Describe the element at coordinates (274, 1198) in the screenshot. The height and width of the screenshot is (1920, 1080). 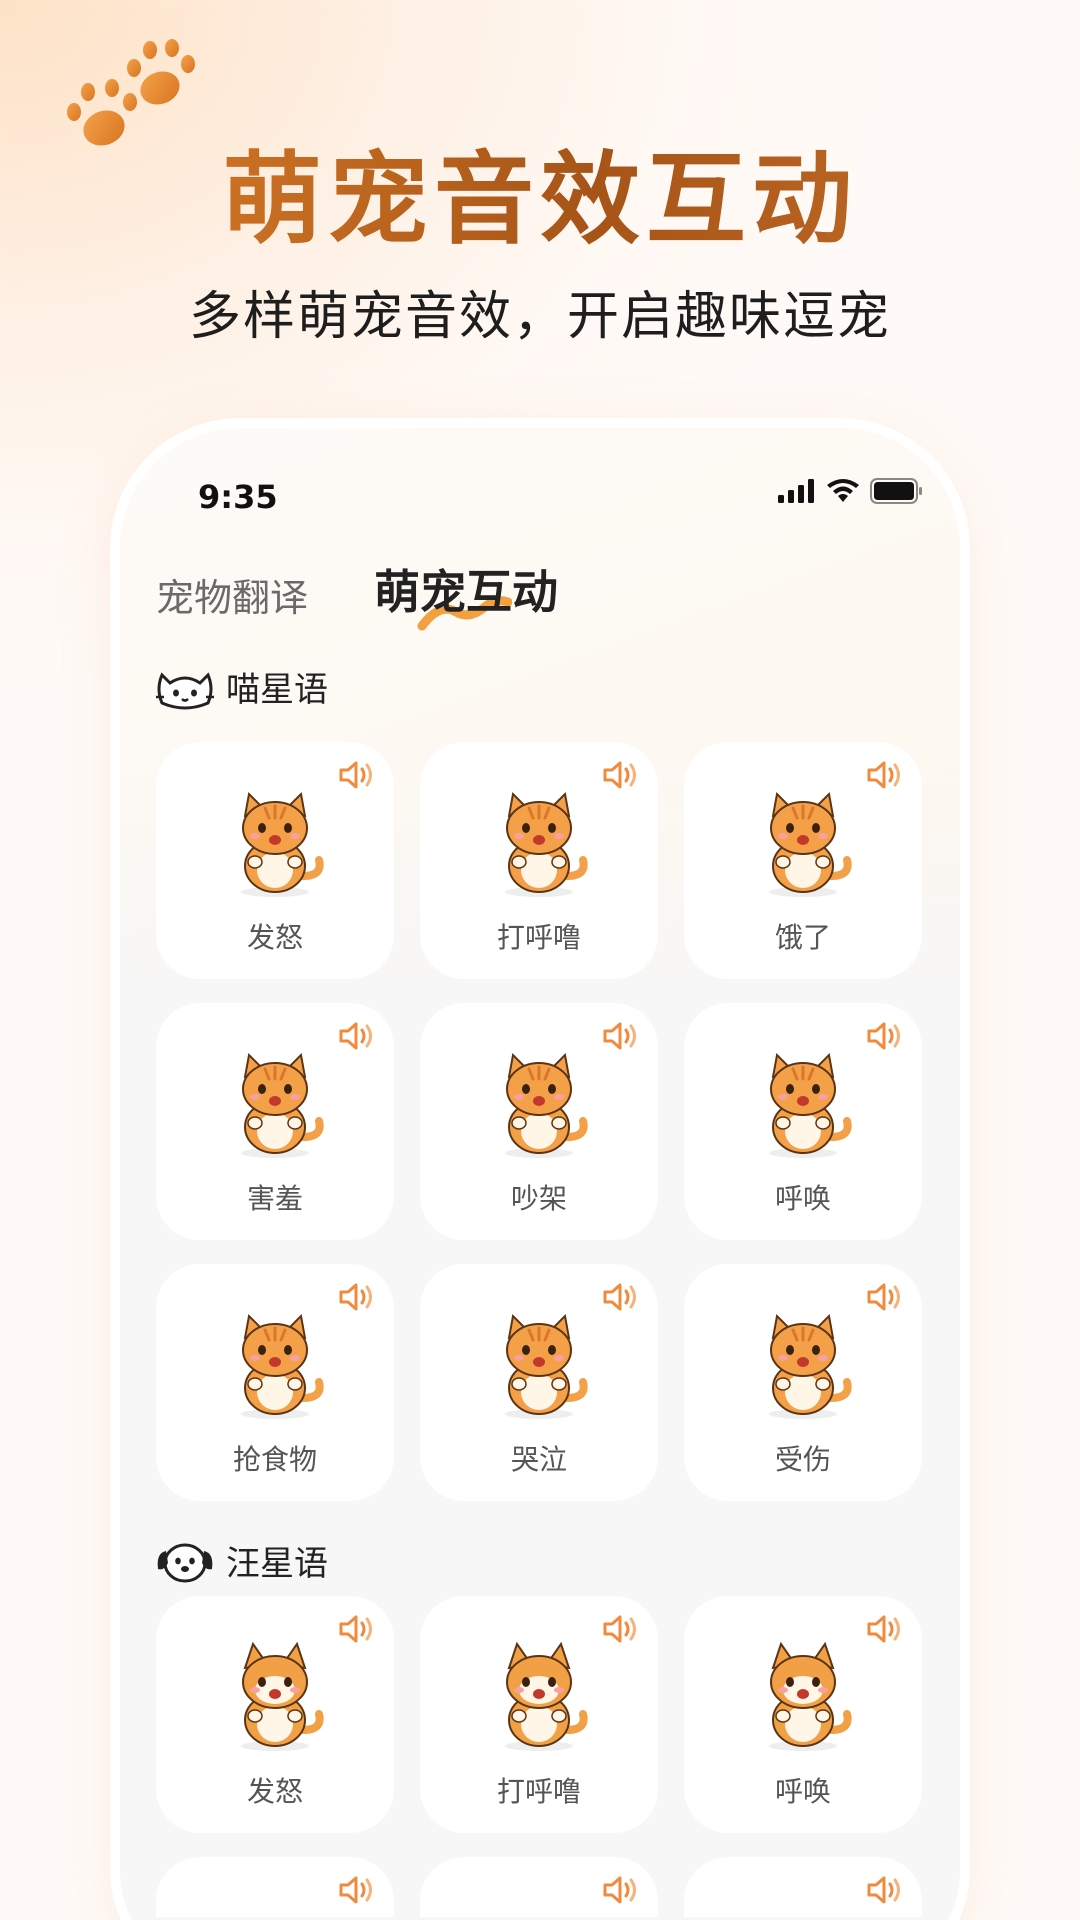
I see `sound-card-label: 害羞` at that location.